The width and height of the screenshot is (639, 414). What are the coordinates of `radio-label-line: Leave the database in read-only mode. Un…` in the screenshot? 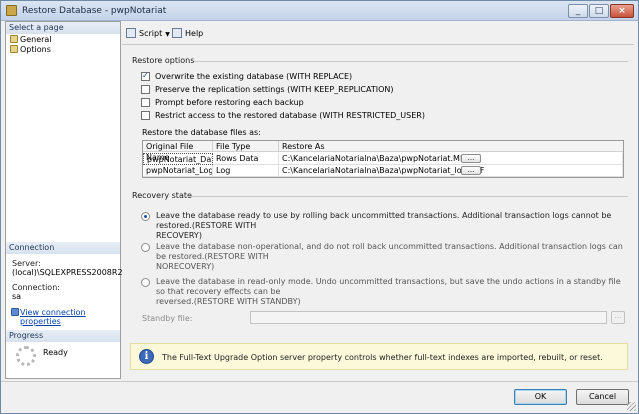 It's located at (388, 286).